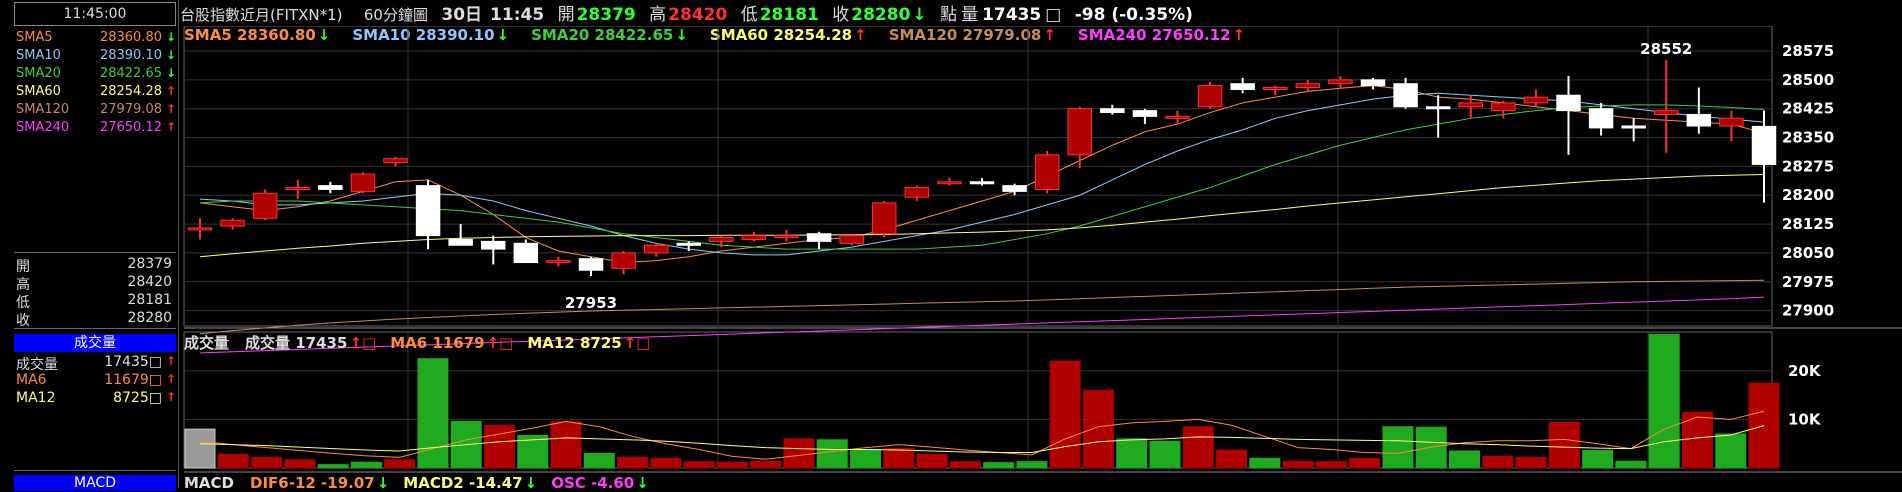  What do you see at coordinates (38, 73) in the screenshot?
I see `sma-label: SMA20` at bounding box center [38, 73].